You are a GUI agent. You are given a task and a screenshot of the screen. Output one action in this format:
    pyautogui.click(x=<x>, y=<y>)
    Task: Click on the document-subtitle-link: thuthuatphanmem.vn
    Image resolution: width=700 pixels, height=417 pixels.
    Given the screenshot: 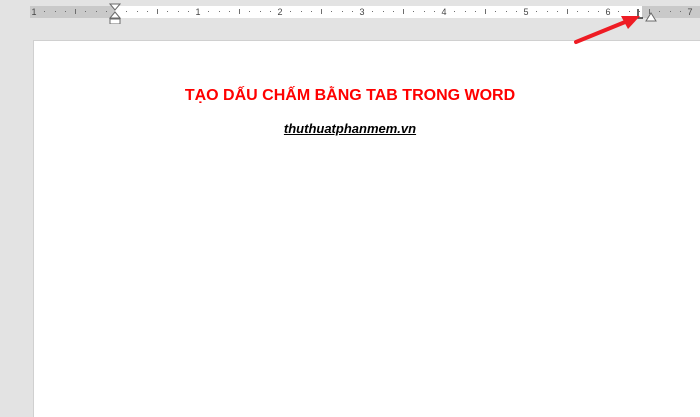 What is the action you would take?
    pyautogui.click(x=350, y=129)
    